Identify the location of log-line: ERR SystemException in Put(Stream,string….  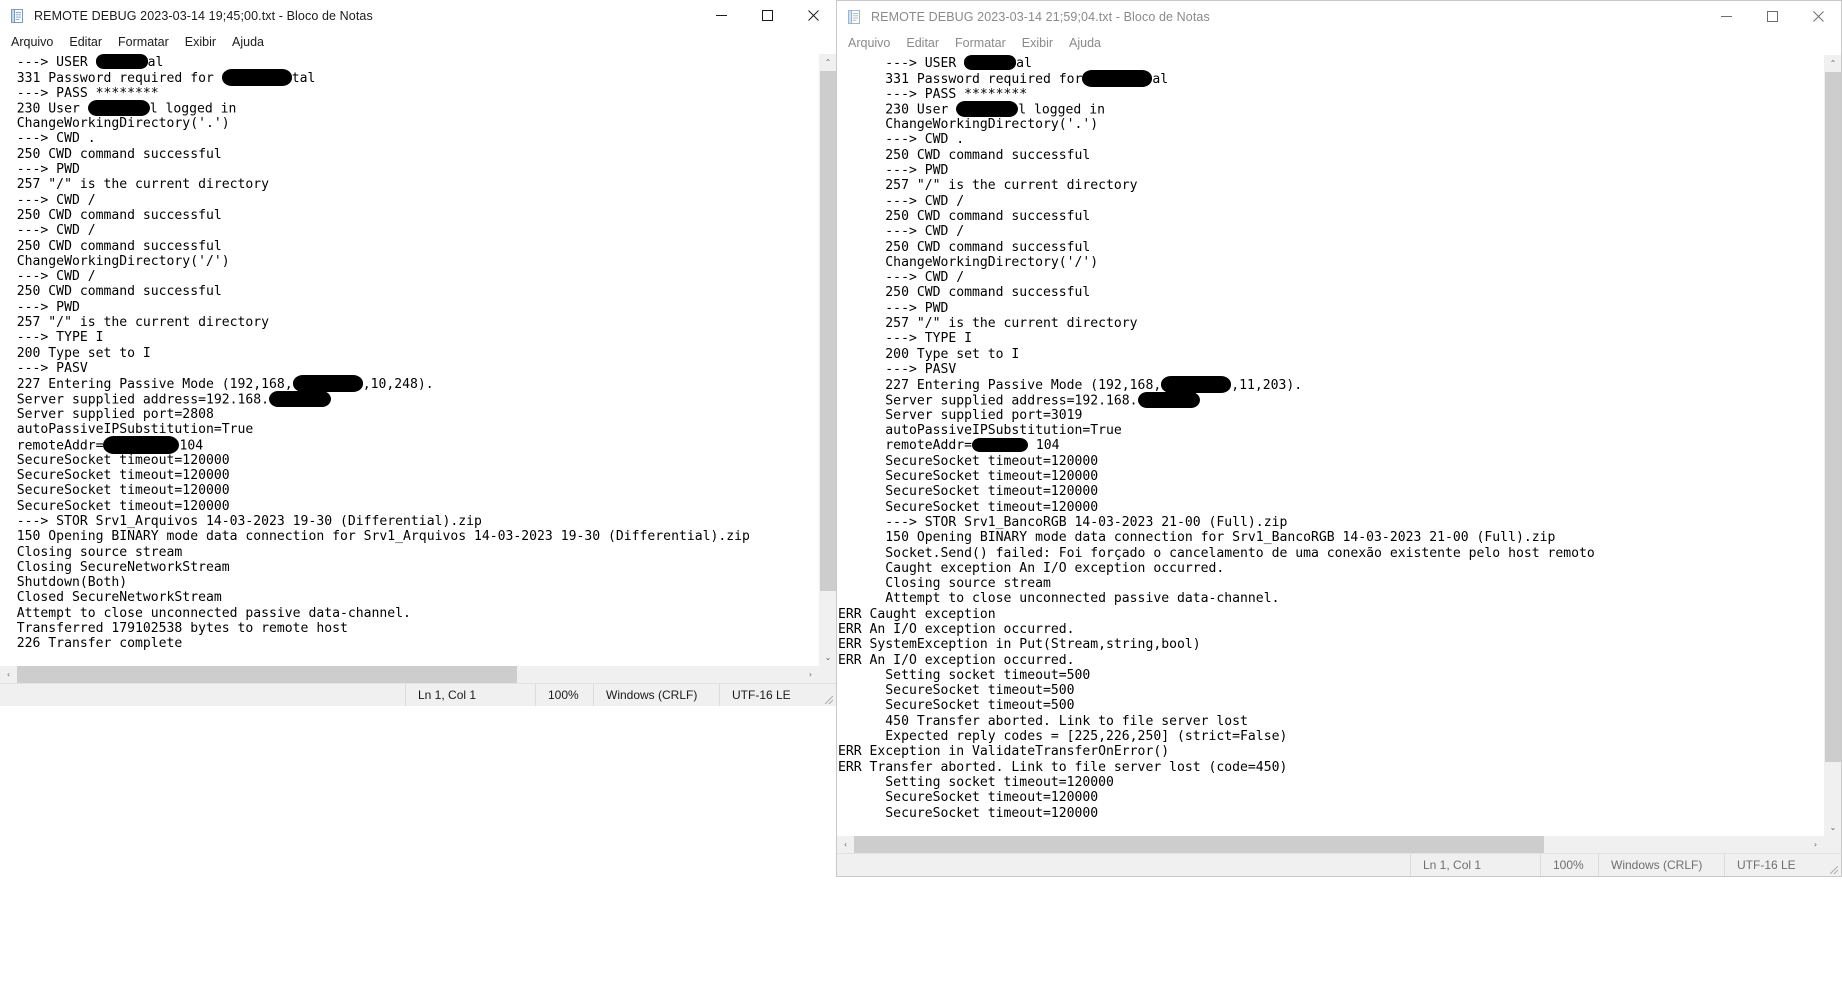
(1331, 644).